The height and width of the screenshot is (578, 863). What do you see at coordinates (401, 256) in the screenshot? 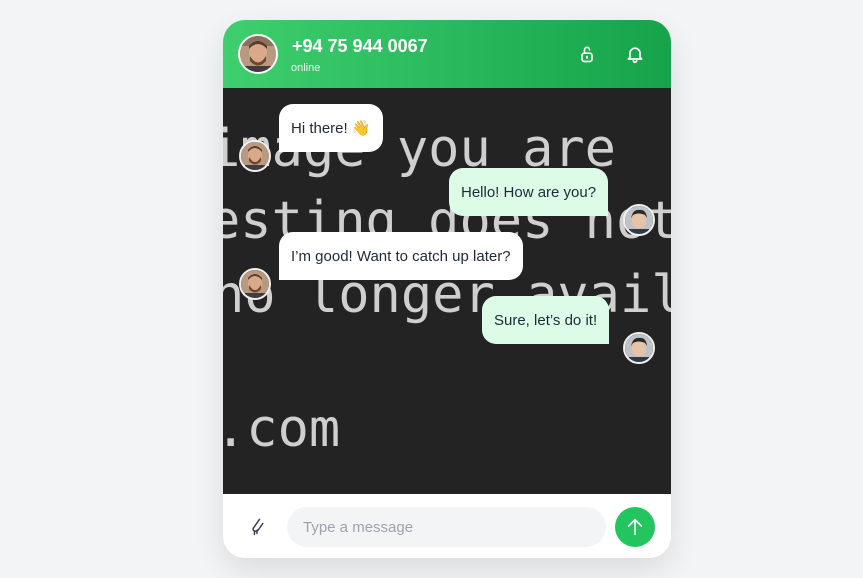
I see `message-bubble-incoming: I’m good! Want to catch up later?` at bounding box center [401, 256].